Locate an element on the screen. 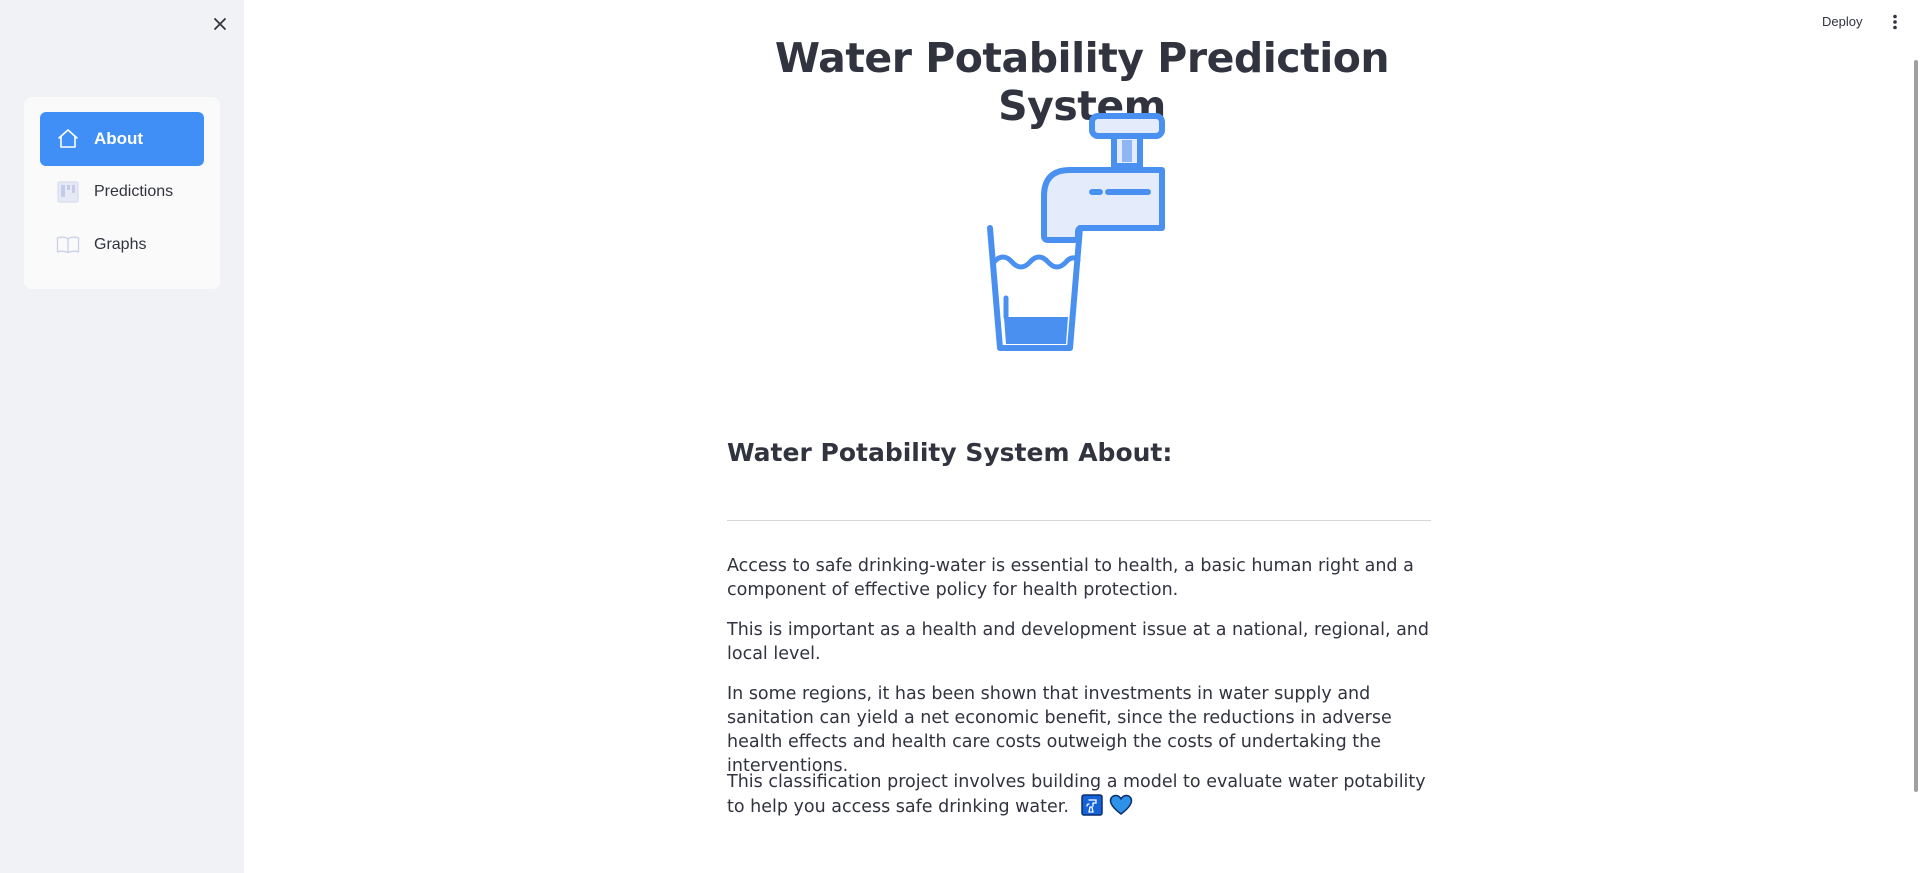  option-menu: About Predictions Graphs is located at coordinates (122, 193).